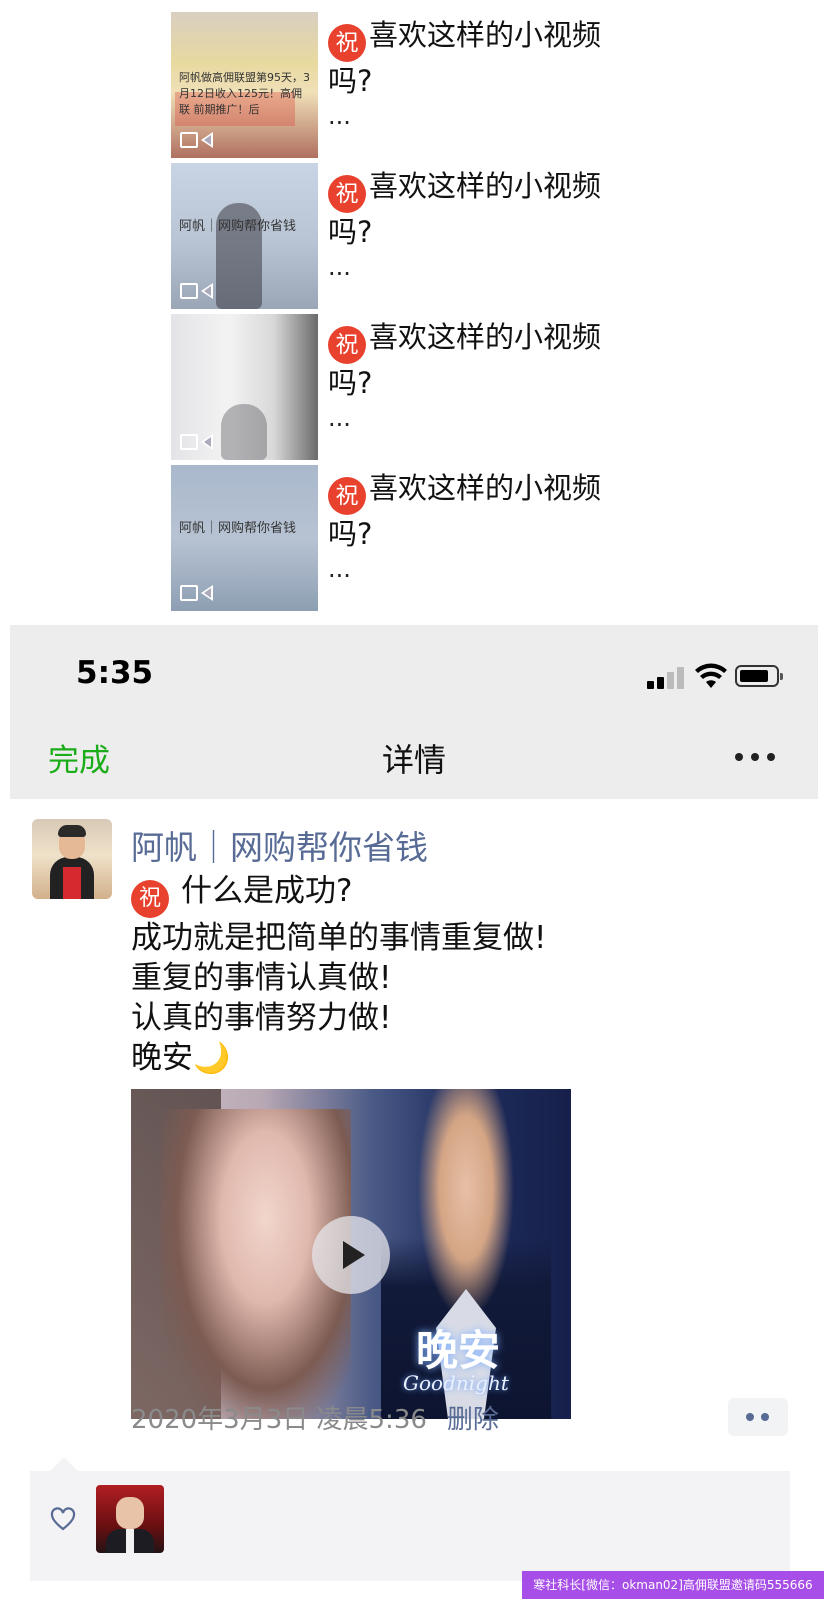 The height and width of the screenshot is (1604, 828). I want to click on post-actions-button, so click(758, 1417).